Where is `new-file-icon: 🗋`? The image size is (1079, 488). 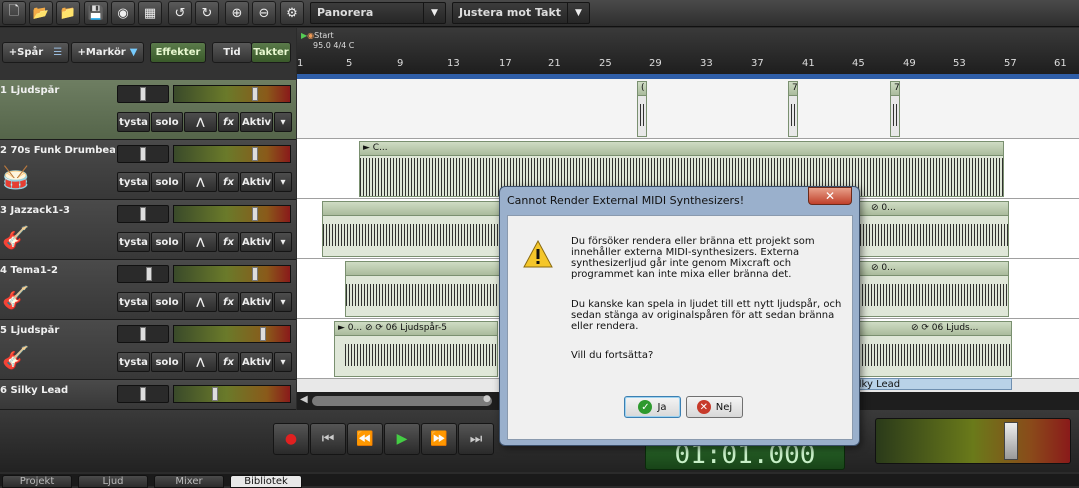 new-file-icon: 🗋 is located at coordinates (14, 13).